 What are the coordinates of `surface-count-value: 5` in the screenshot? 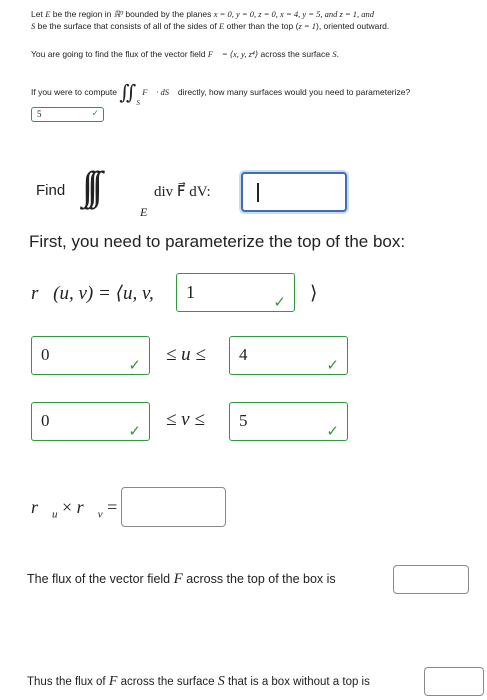 It's located at (39, 114).